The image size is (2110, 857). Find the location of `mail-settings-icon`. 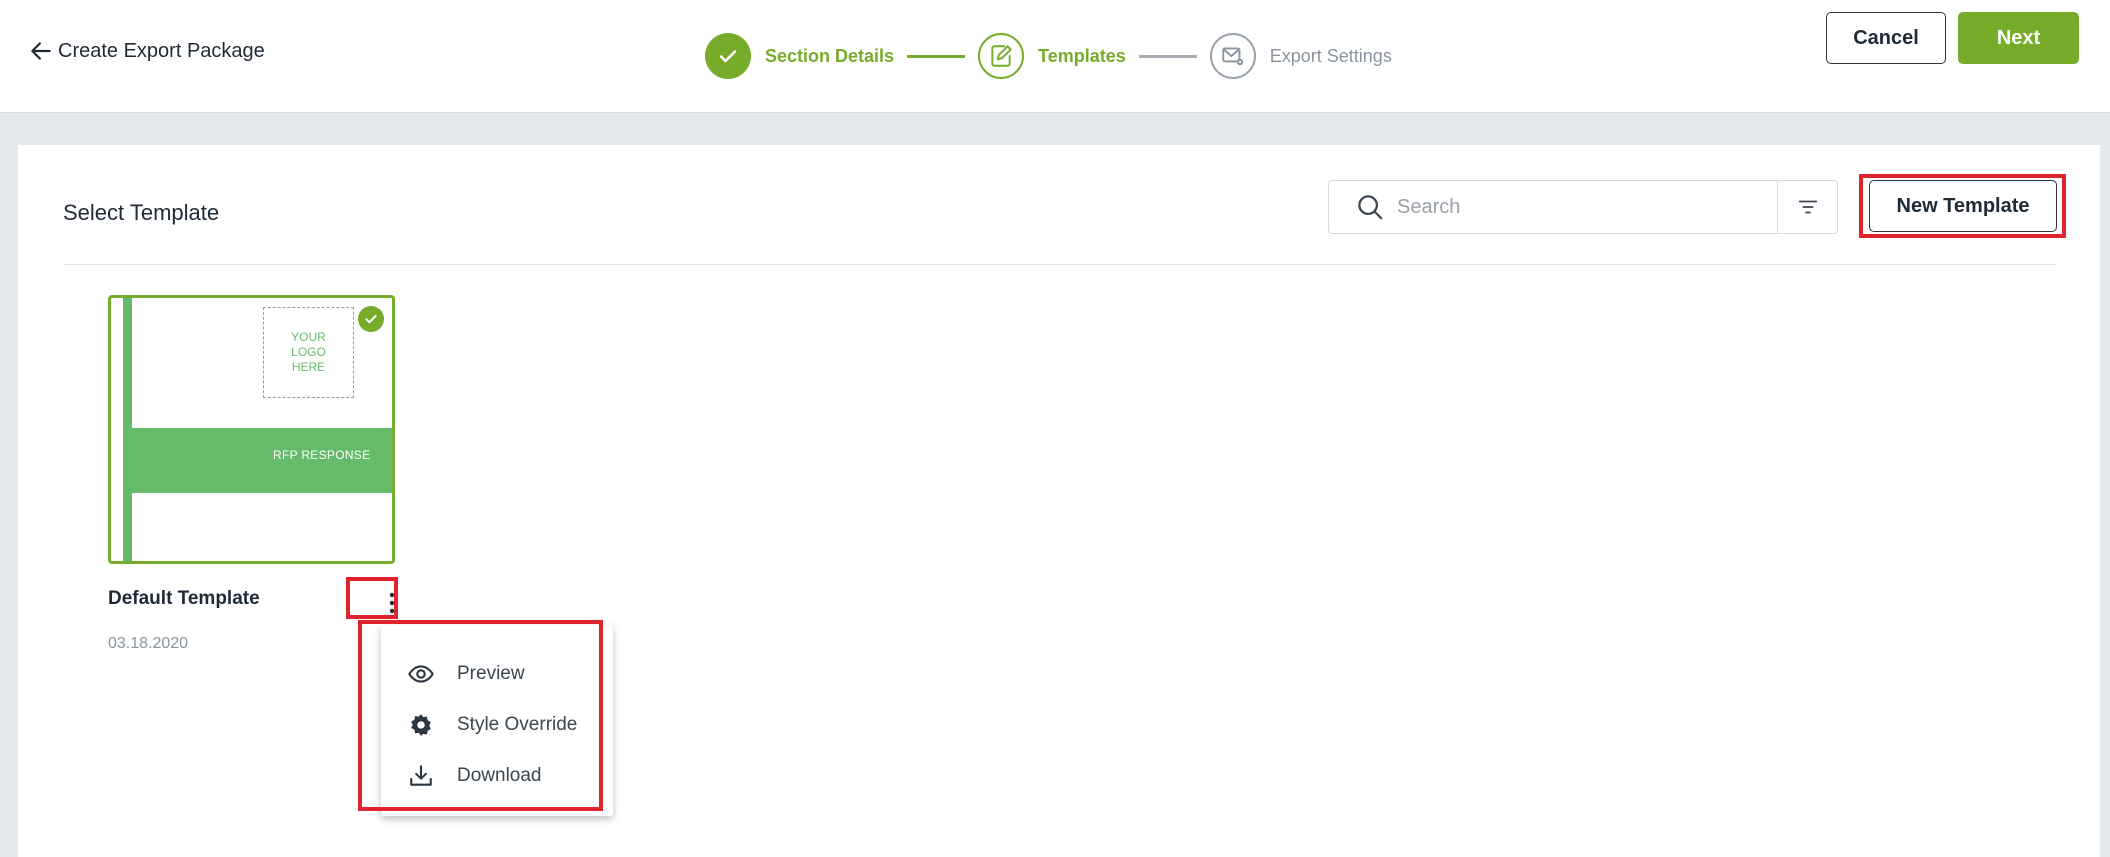

mail-settings-icon is located at coordinates (1233, 56).